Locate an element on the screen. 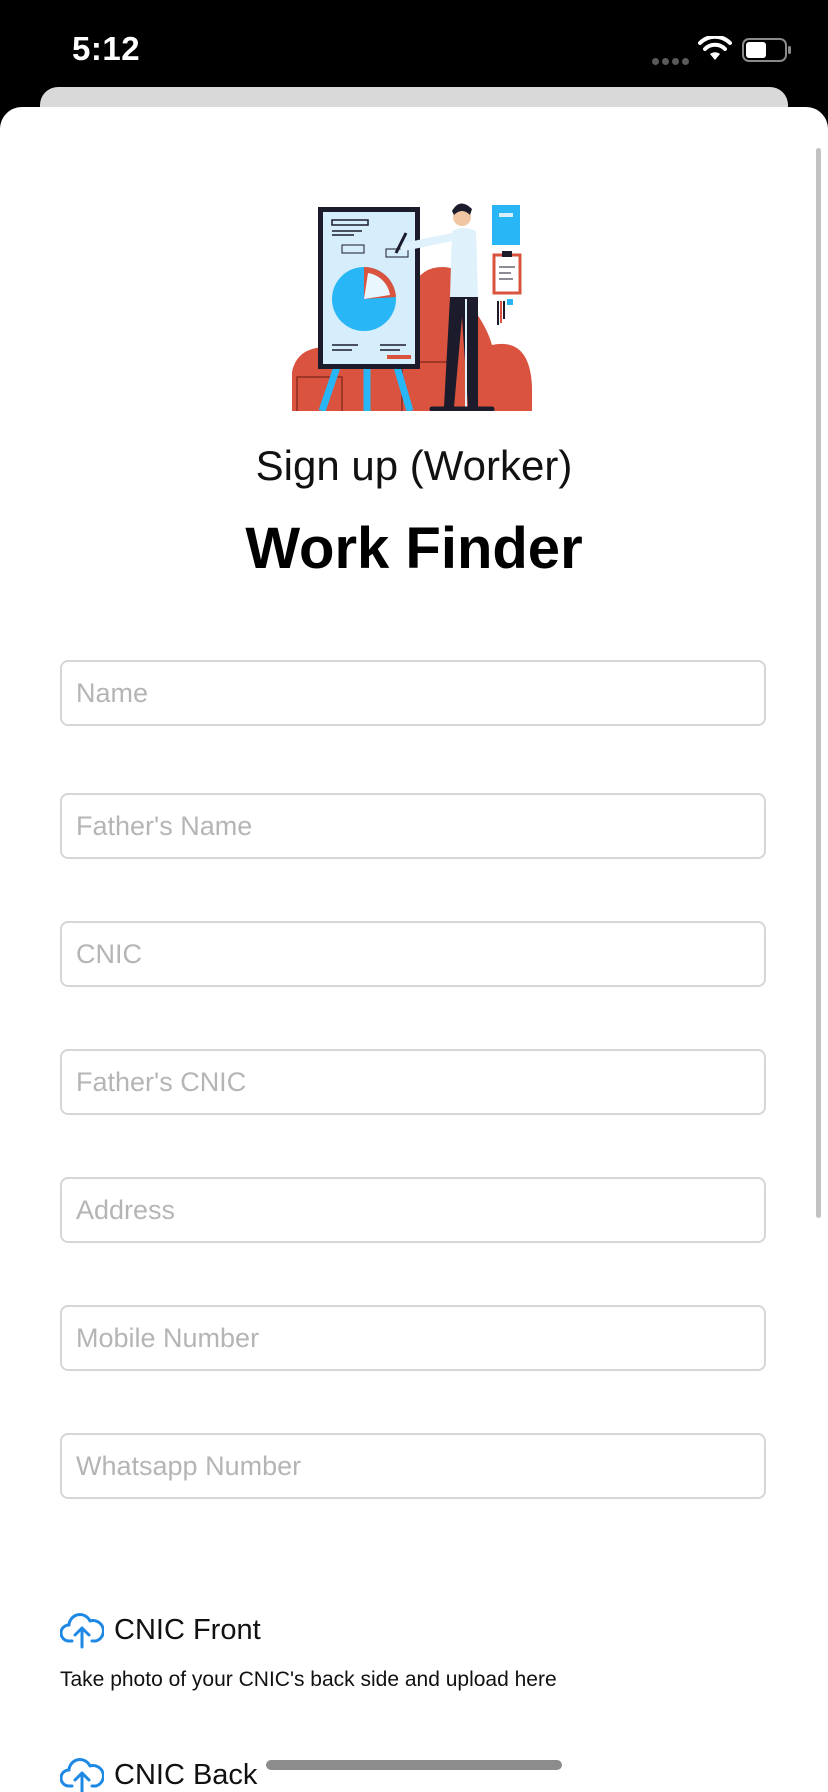 Image resolution: width=828 pixels, height=1792 pixels. cnic-front-label: CNIC Front is located at coordinates (187, 1629).